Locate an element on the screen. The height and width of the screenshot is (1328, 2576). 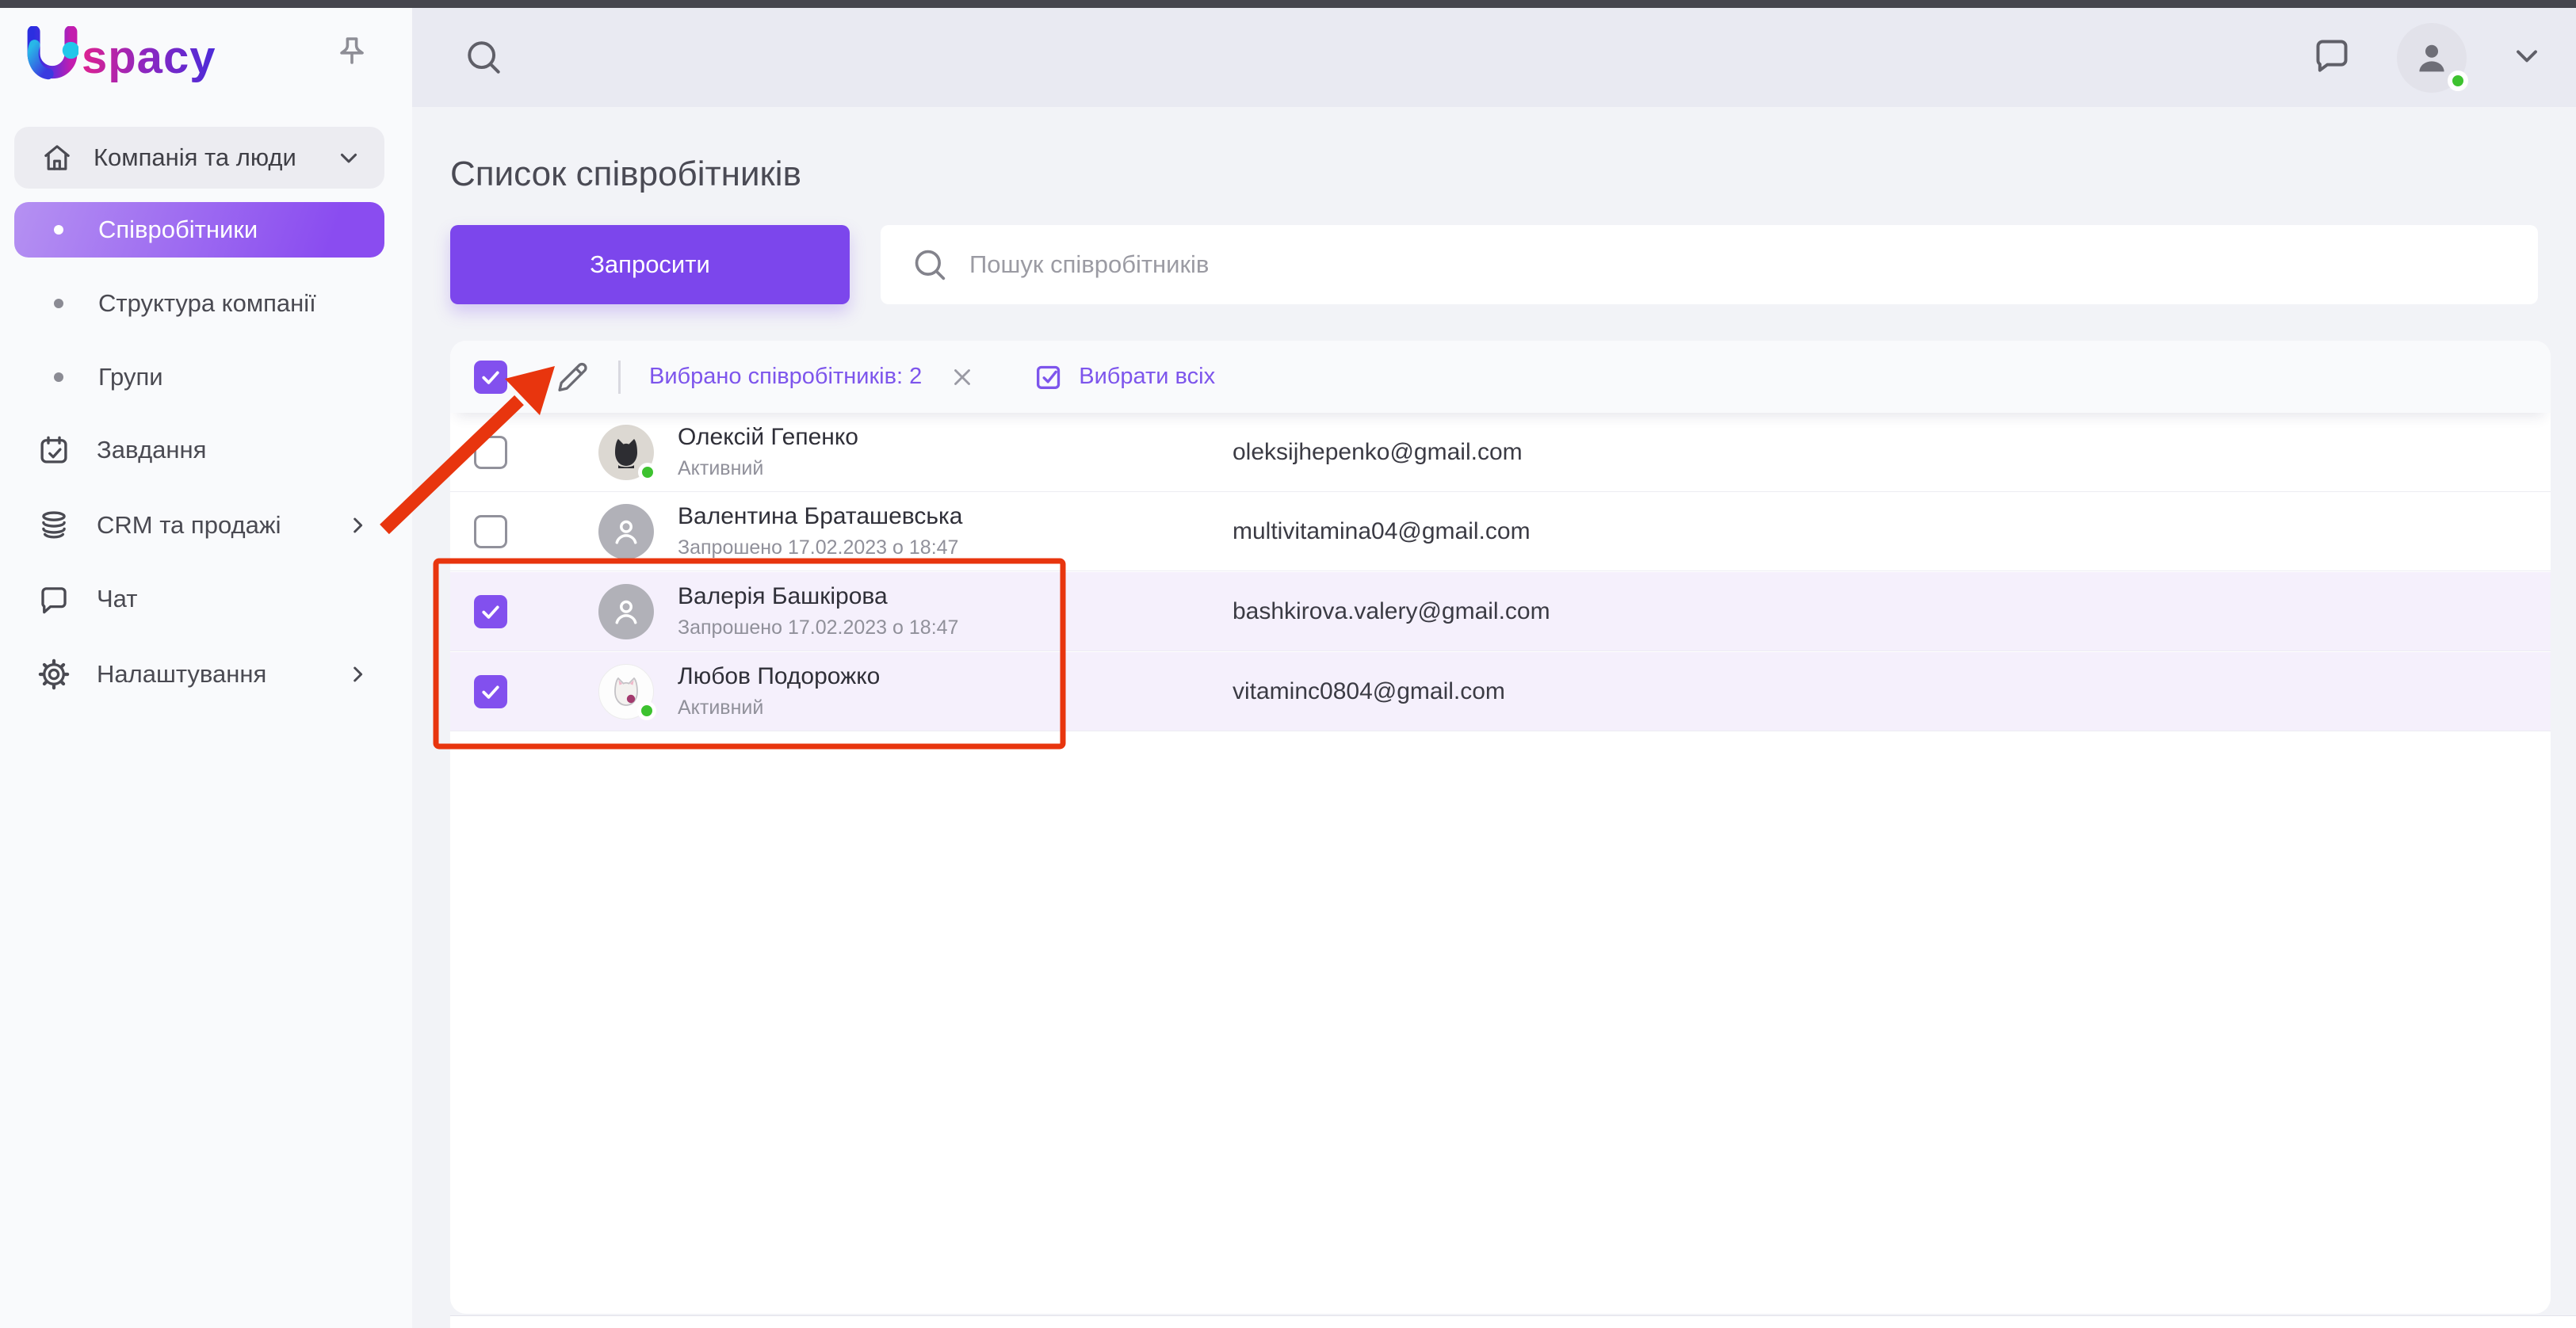
select-all-checkbox is located at coordinates (491, 377).